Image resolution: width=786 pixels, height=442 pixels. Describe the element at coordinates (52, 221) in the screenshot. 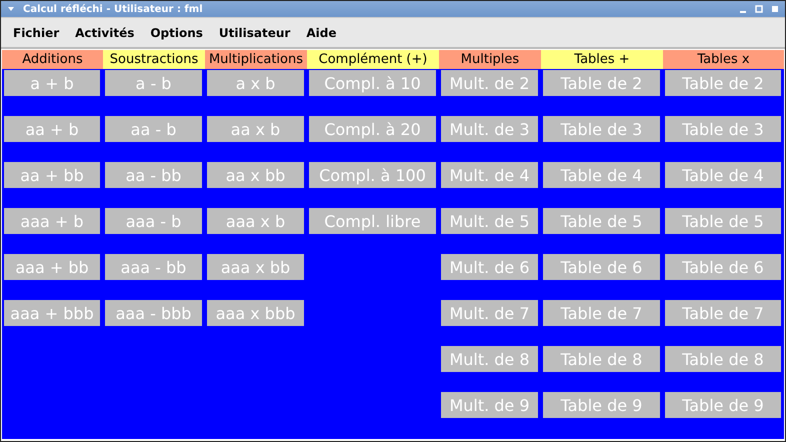

I see `exercise-button: aaa + b` at that location.